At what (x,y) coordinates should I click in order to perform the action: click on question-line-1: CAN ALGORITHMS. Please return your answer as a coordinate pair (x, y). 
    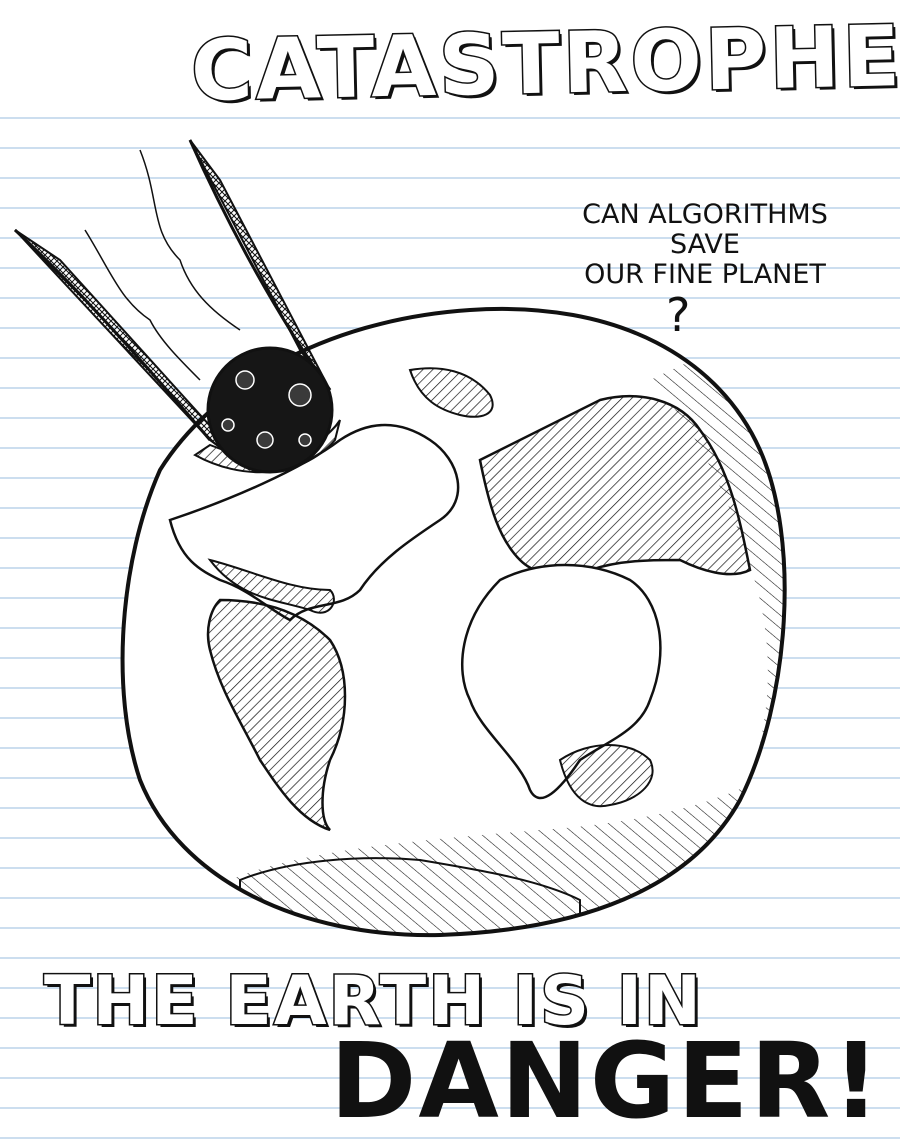
    Looking at the image, I should click on (705, 214).